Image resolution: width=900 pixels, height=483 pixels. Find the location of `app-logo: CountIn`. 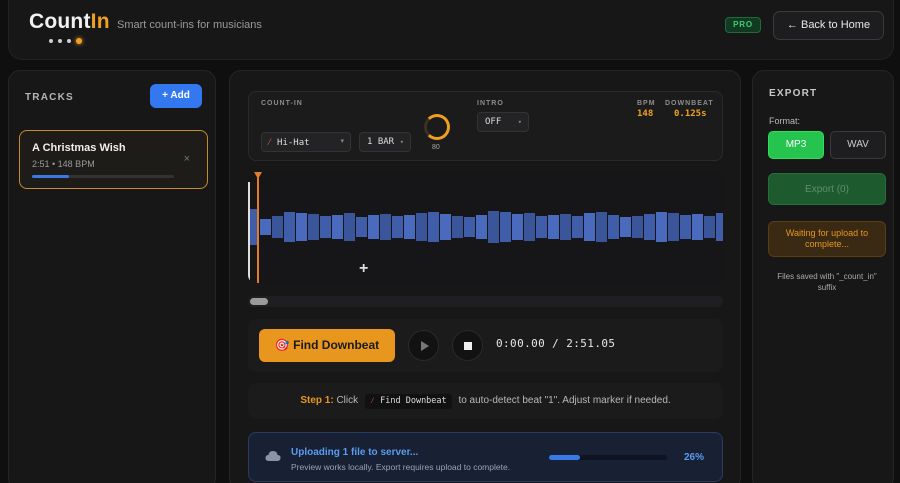

app-logo: CountIn is located at coordinates (69, 22).